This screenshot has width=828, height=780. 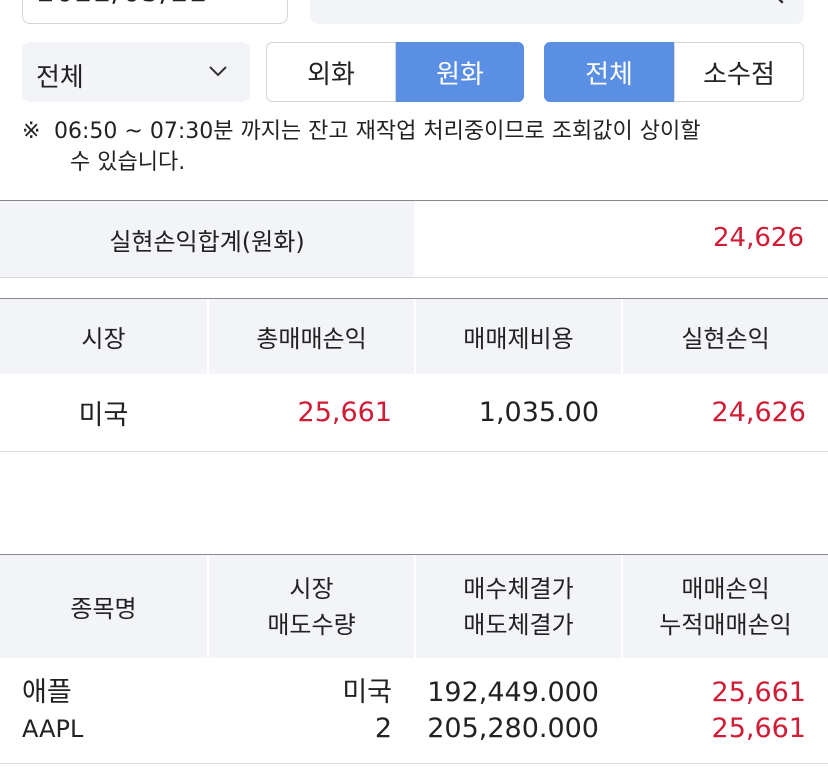 What do you see at coordinates (128, 162) in the screenshot?
I see `notice-line-2: 수 있습니다.` at bounding box center [128, 162].